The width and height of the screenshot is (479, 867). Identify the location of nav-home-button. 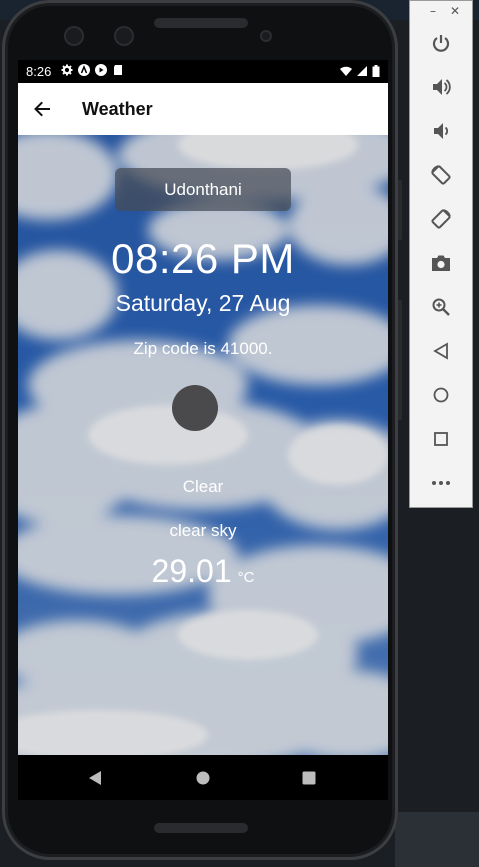
(203, 778).